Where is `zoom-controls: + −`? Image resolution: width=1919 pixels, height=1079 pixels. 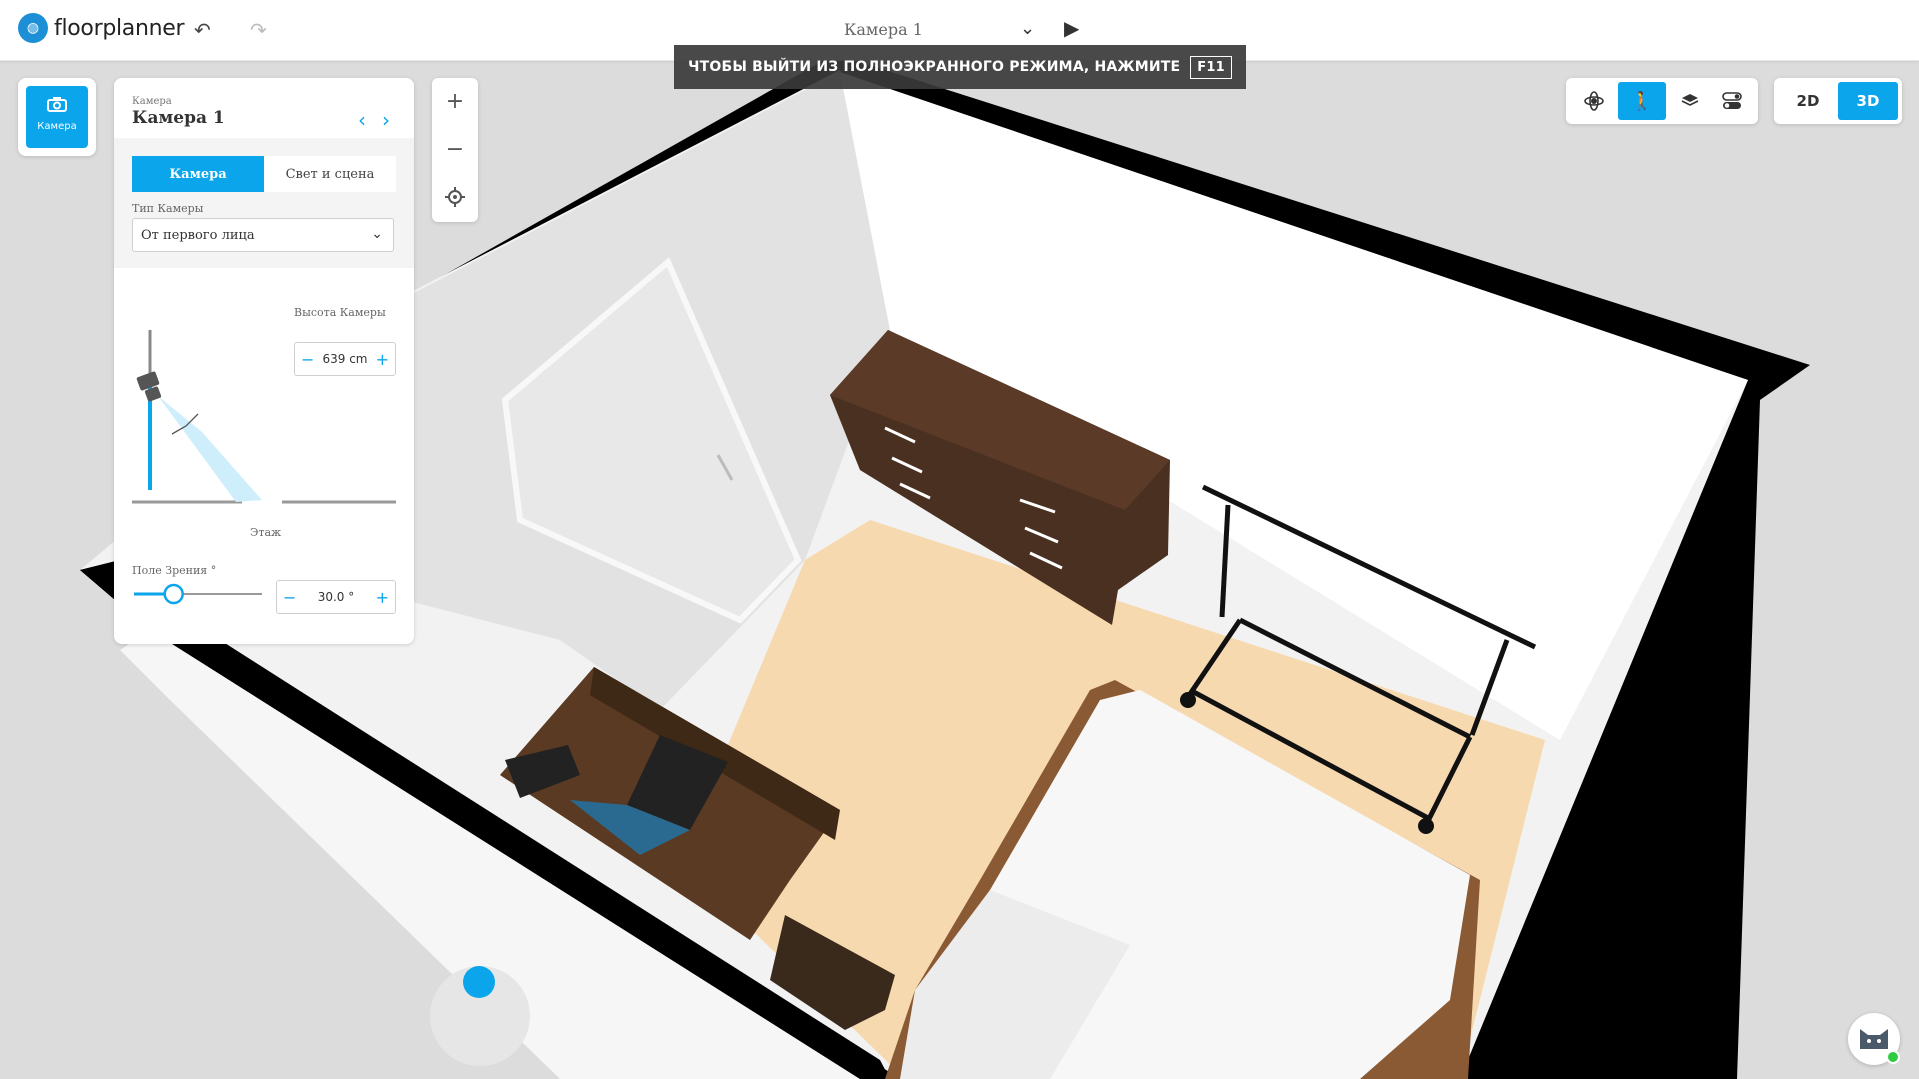
zoom-controls: + − is located at coordinates (455, 150).